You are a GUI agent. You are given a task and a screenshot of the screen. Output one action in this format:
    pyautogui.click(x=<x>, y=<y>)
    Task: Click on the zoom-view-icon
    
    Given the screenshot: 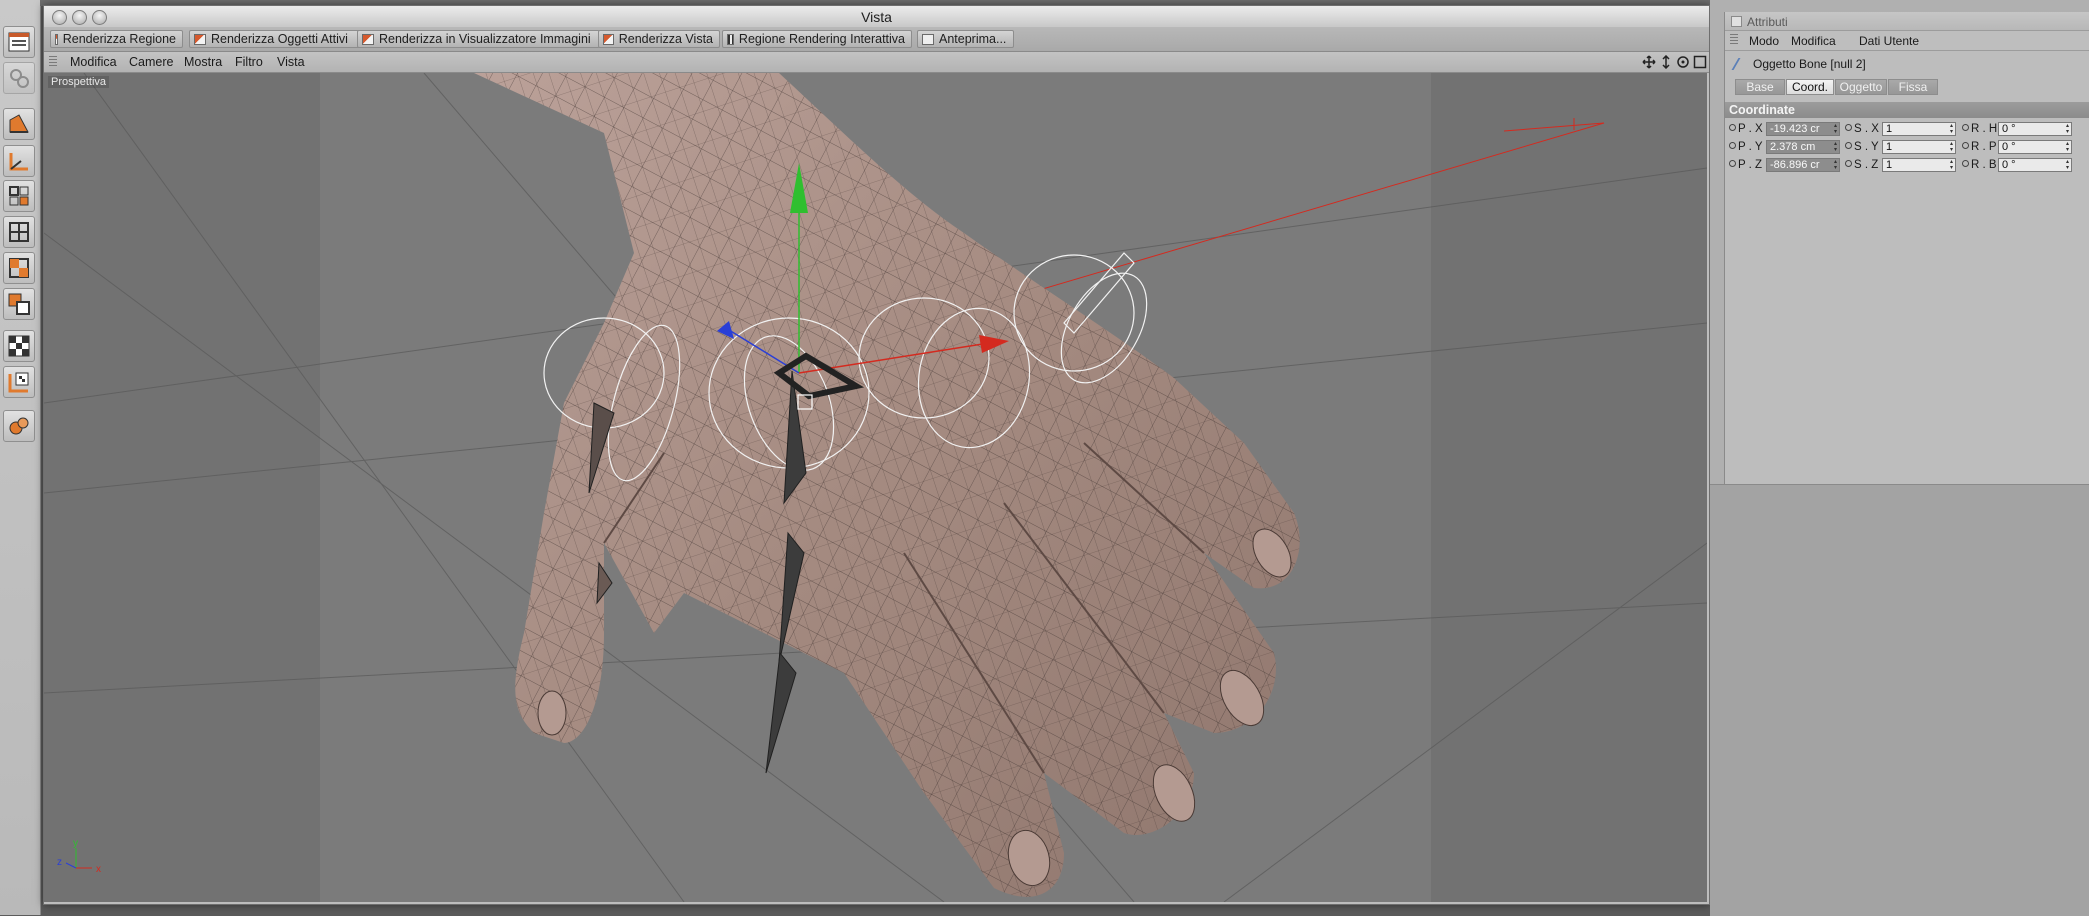 What is the action you would take?
    pyautogui.click(x=1666, y=62)
    